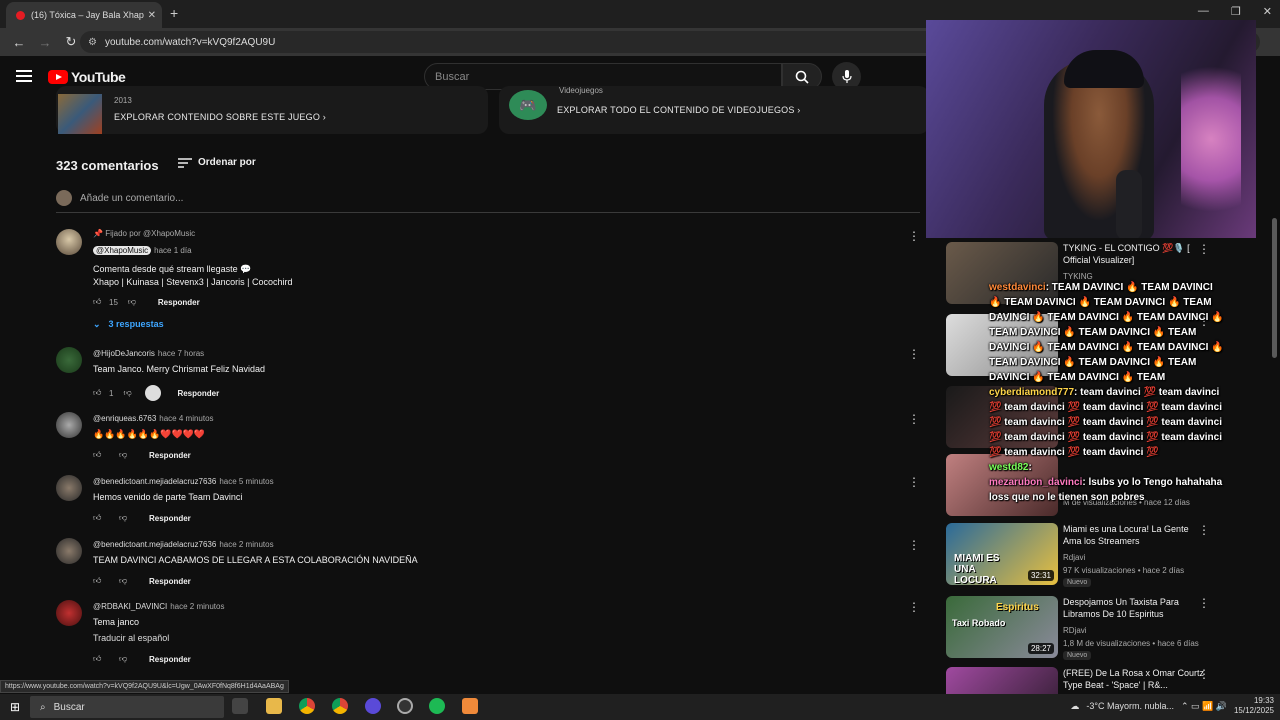 The height and width of the screenshot is (720, 1280). I want to click on channel-name: Rdjavi, so click(1074, 557).